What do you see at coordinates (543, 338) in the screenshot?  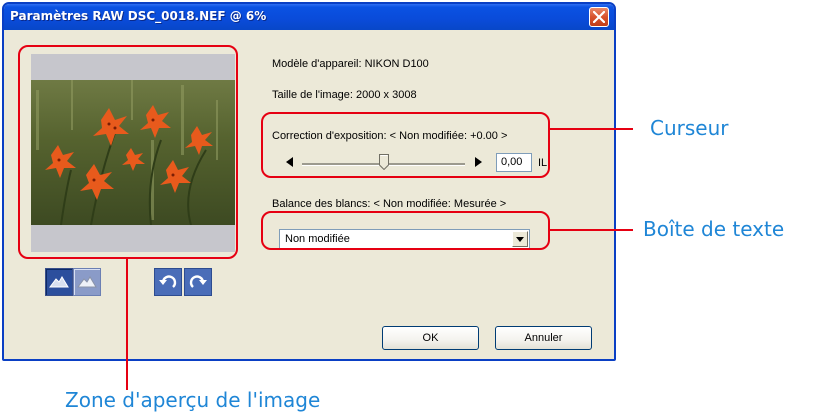 I see `cancel-button: Annuler` at bounding box center [543, 338].